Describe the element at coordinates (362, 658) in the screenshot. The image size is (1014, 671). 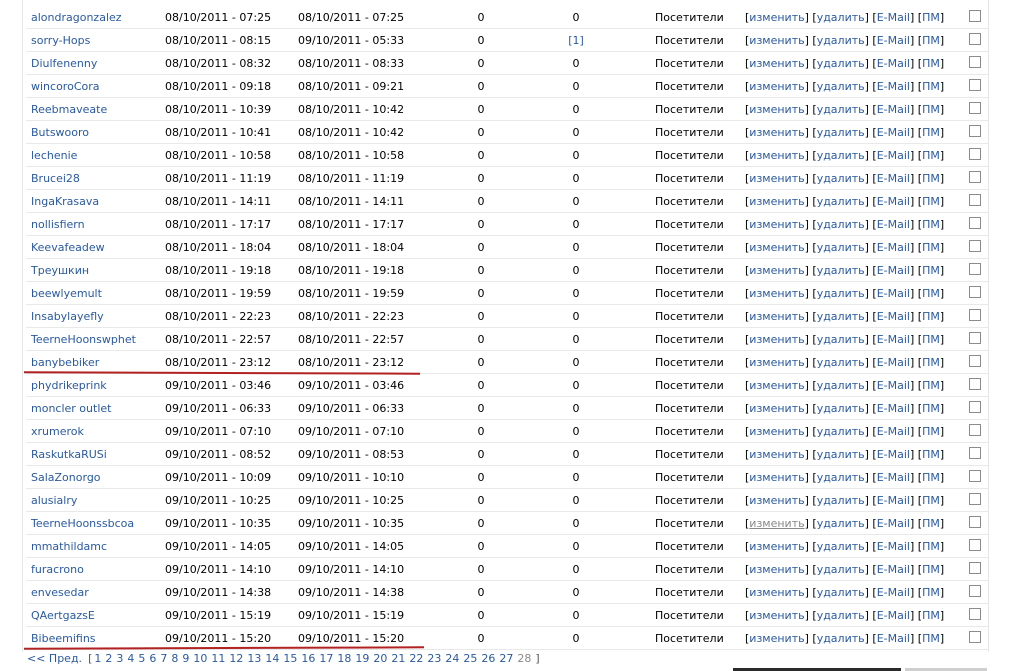
I see `page-link: 19` at that location.